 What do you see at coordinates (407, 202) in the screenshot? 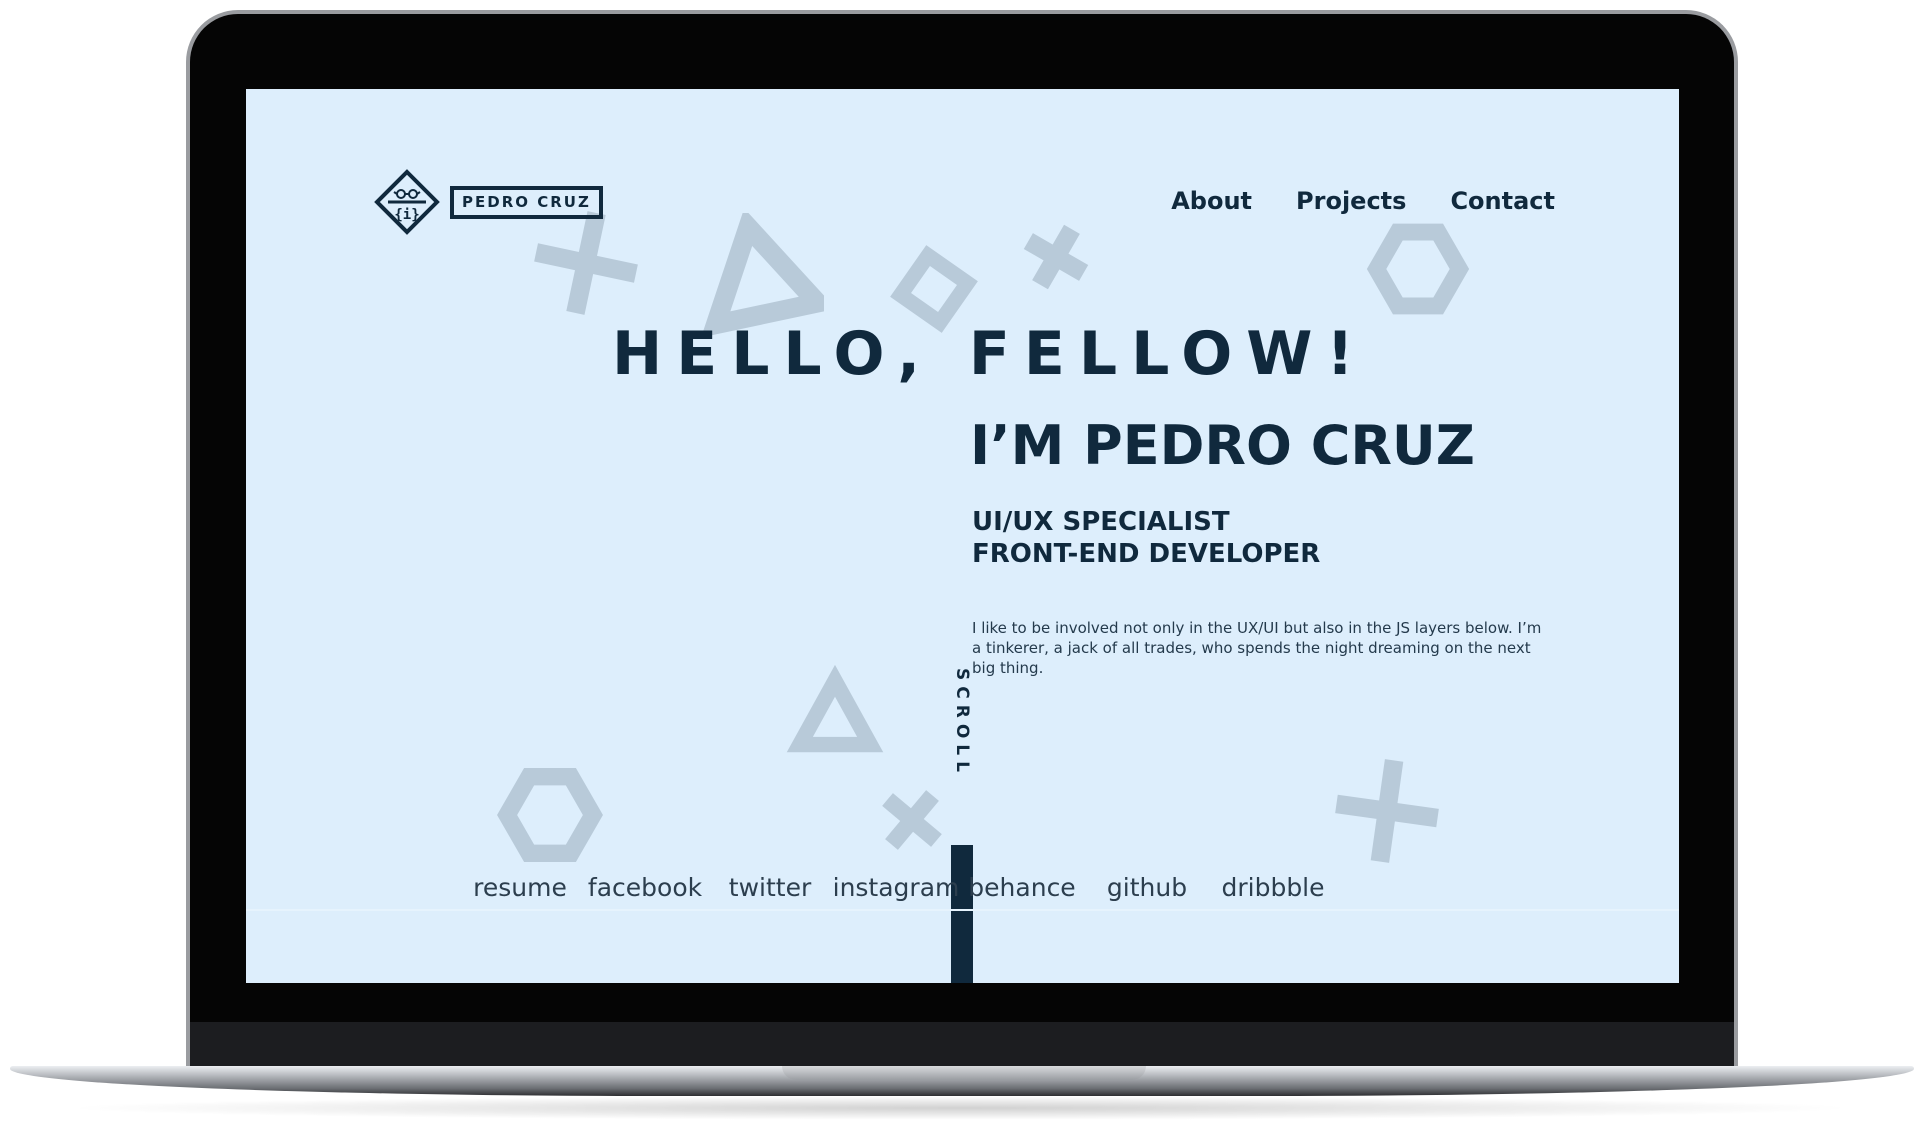
I see `glasses-diamond-logo-icon: {i}` at bounding box center [407, 202].